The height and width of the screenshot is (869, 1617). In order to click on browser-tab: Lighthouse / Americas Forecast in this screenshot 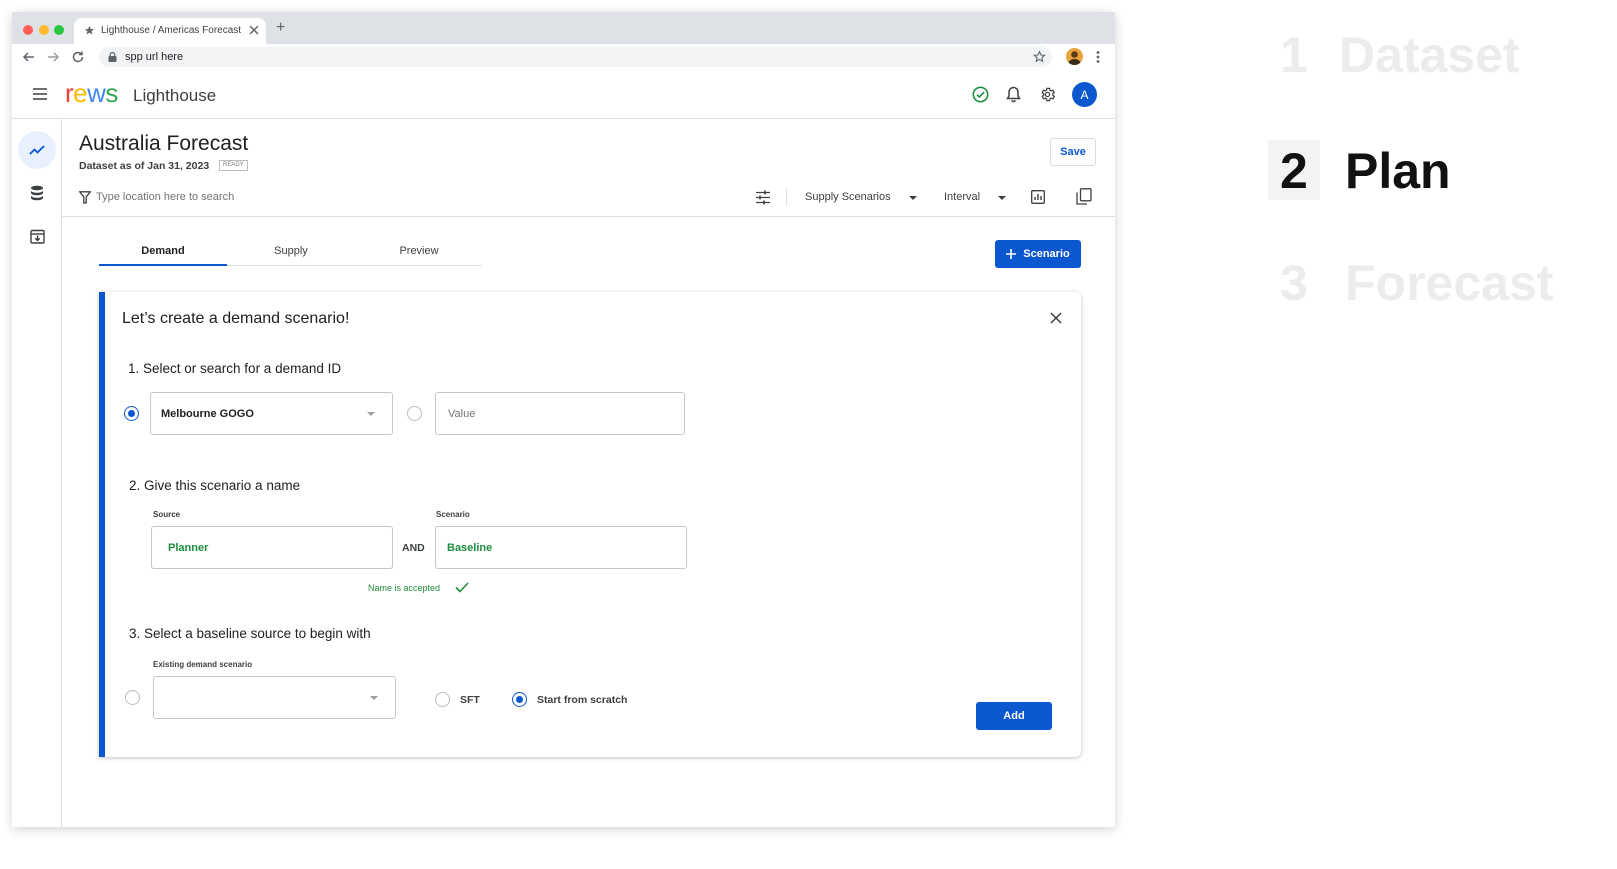, I will do `click(170, 31)`.